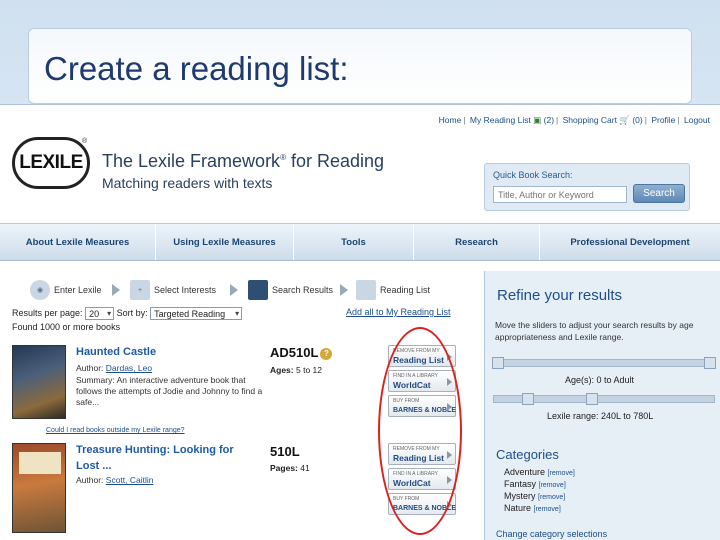  I want to click on book-title-haunted-castle: Haunted Castle, so click(116, 352).